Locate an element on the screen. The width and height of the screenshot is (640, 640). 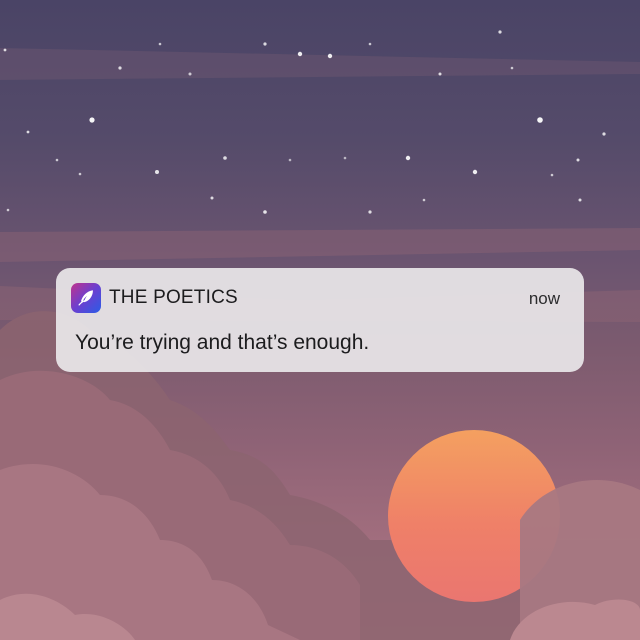
notification-timestamp: now is located at coordinates (544, 298).